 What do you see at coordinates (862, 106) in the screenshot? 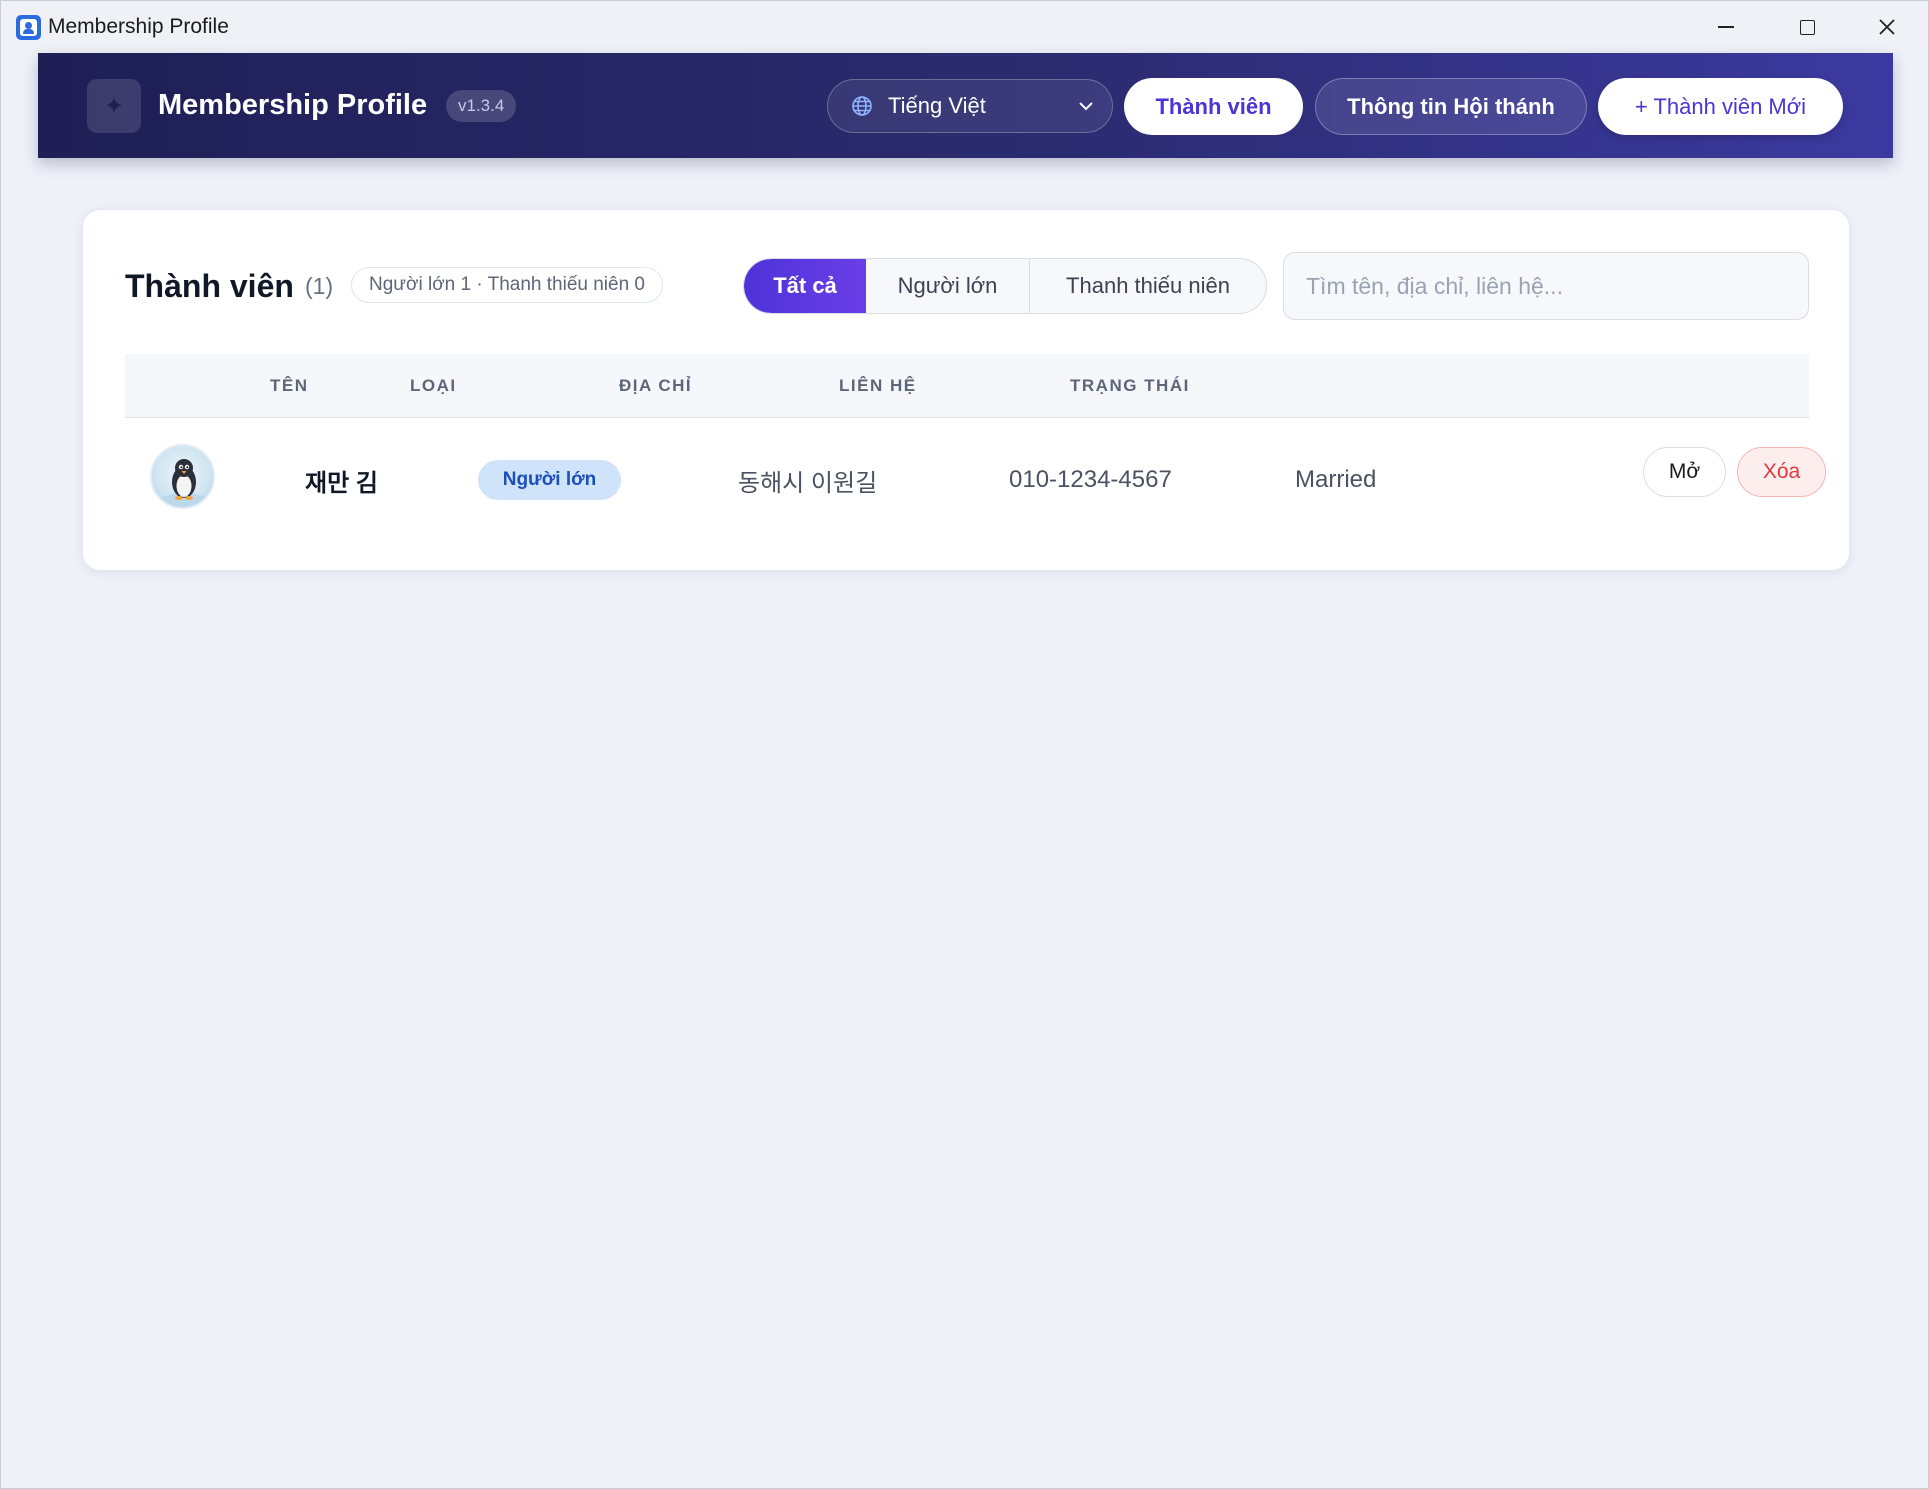
I see `globe-icon` at bounding box center [862, 106].